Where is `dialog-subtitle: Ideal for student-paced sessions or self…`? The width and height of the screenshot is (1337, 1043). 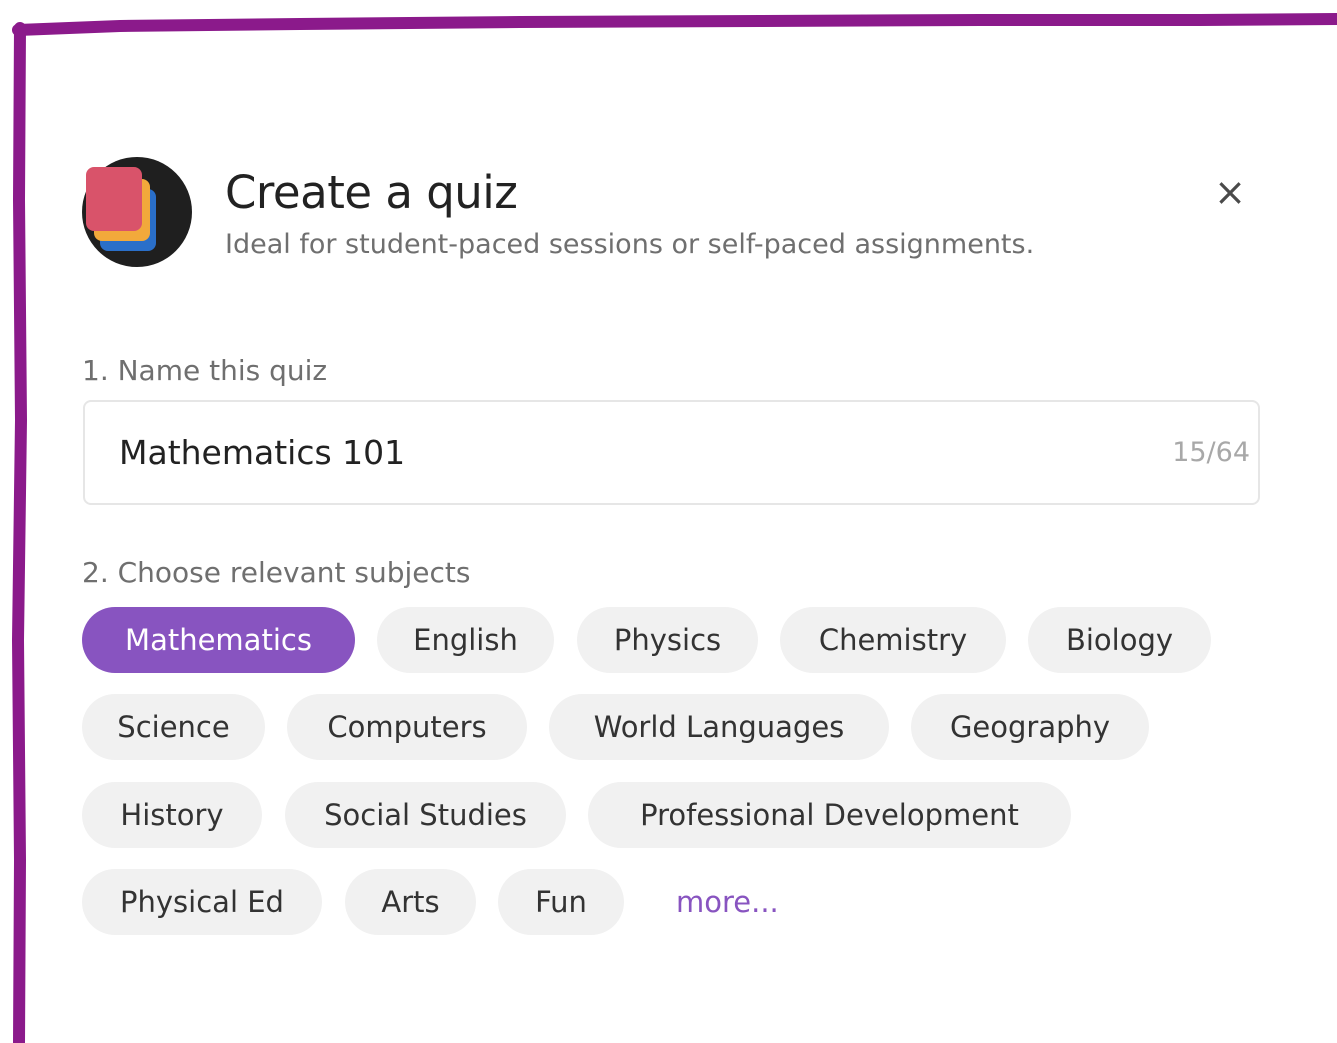
dialog-subtitle: Ideal for student-paced sessions or self… is located at coordinates (630, 244).